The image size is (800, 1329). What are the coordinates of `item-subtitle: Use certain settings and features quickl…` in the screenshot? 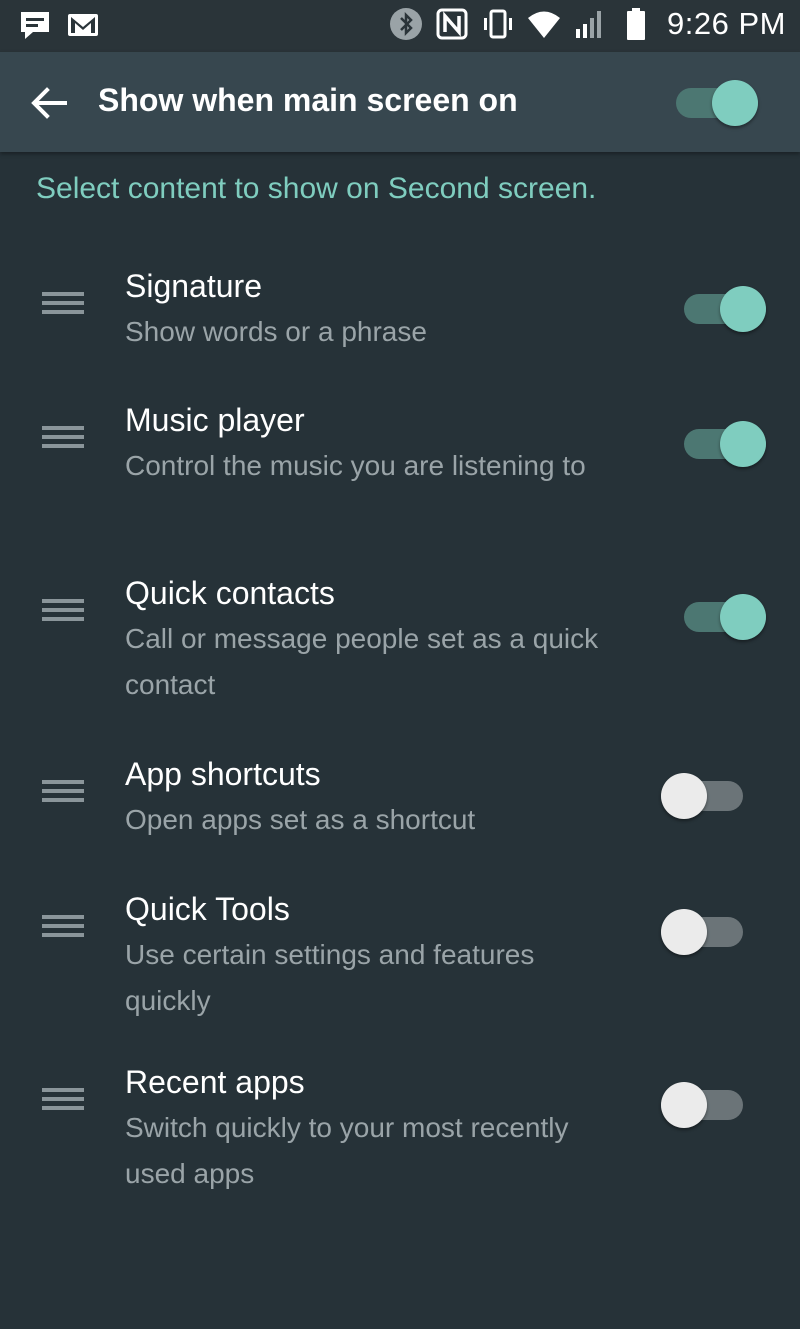 It's located at (330, 977).